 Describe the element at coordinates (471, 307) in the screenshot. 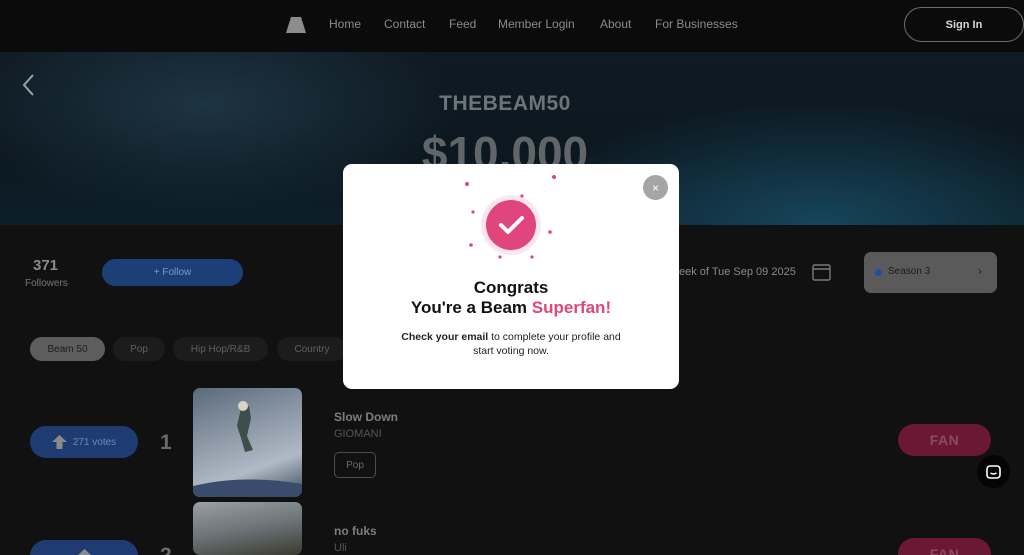

I see `modal-title-prefix: You're a Beam` at that location.